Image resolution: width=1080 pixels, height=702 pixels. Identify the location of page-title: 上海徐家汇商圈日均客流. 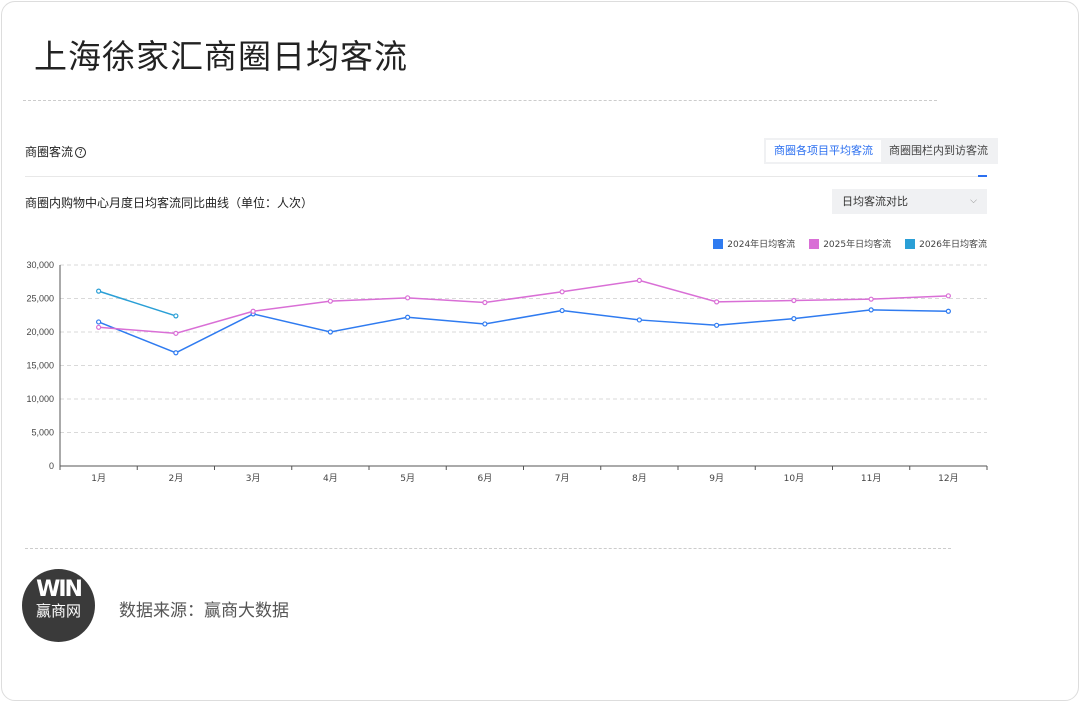
(221, 56).